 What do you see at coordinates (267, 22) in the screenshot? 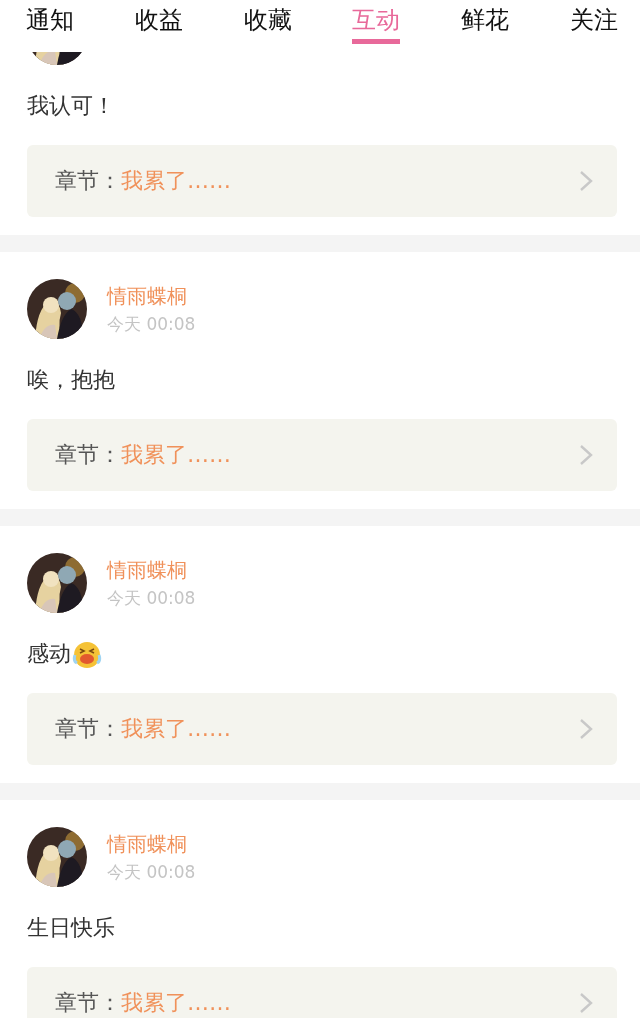
I see `tab: 收藏` at bounding box center [267, 22].